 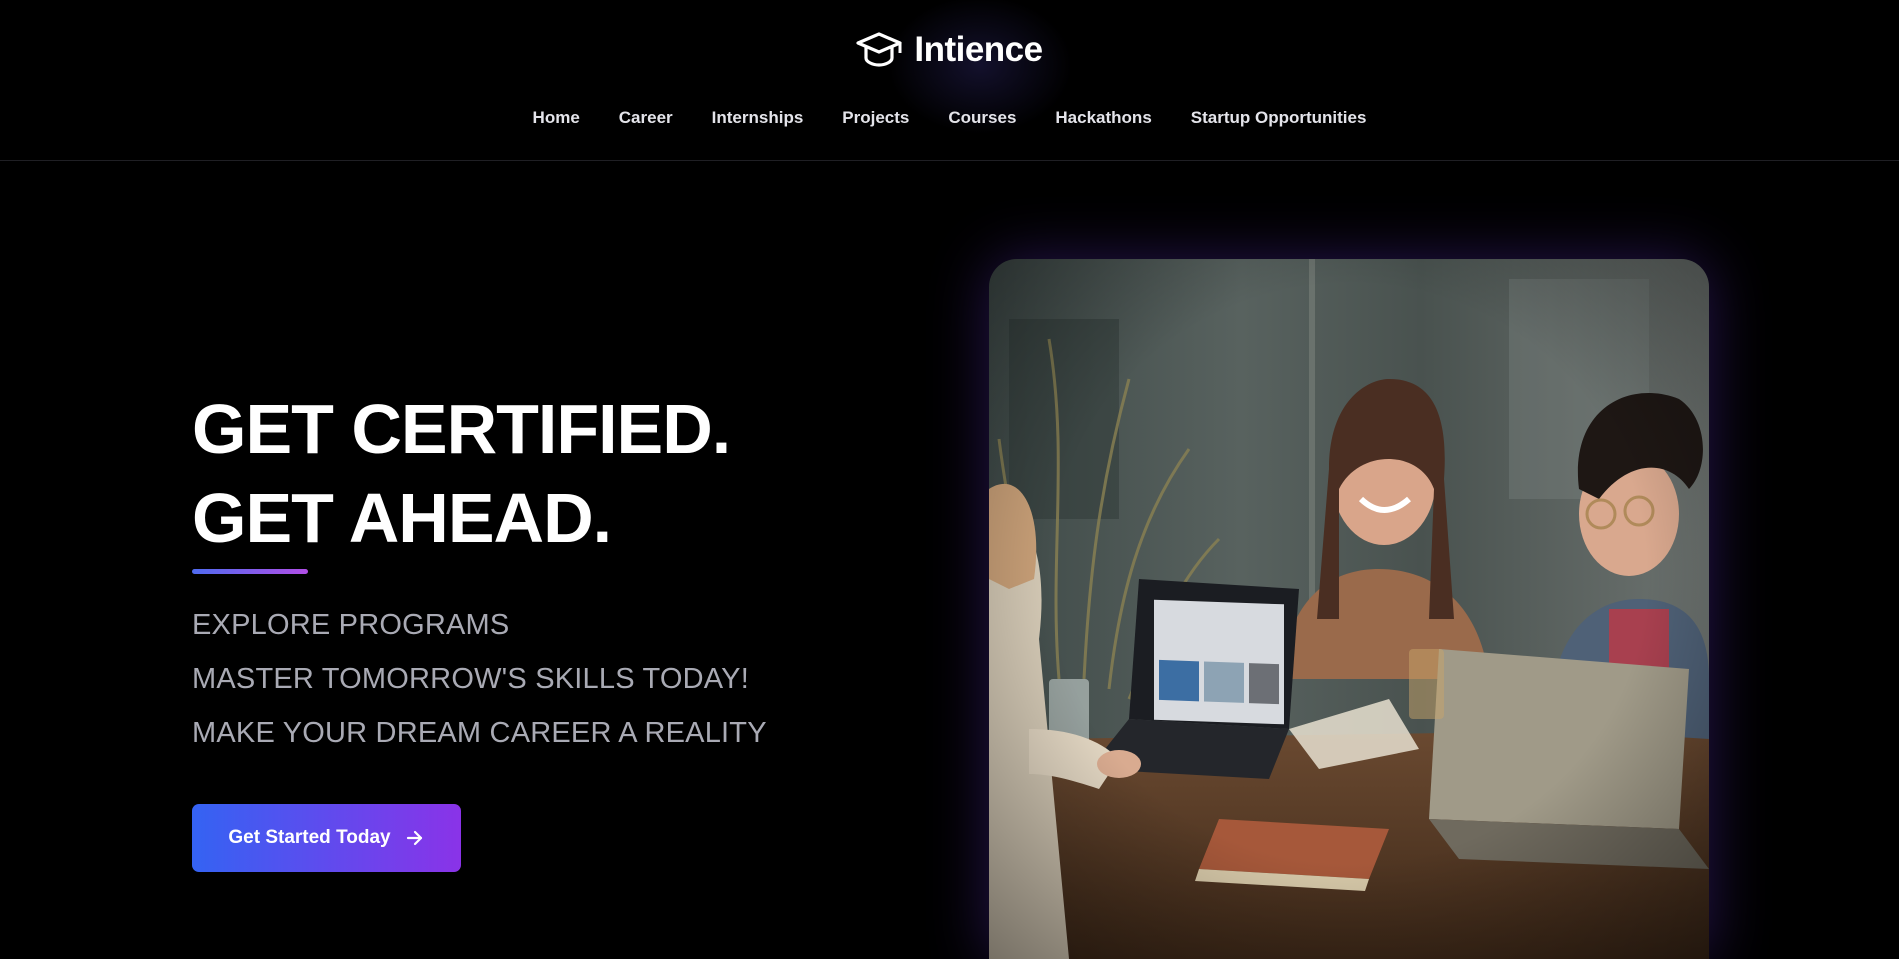 I want to click on nav-item-startup-opportunities: Startup Opportunities, so click(x=1279, y=118).